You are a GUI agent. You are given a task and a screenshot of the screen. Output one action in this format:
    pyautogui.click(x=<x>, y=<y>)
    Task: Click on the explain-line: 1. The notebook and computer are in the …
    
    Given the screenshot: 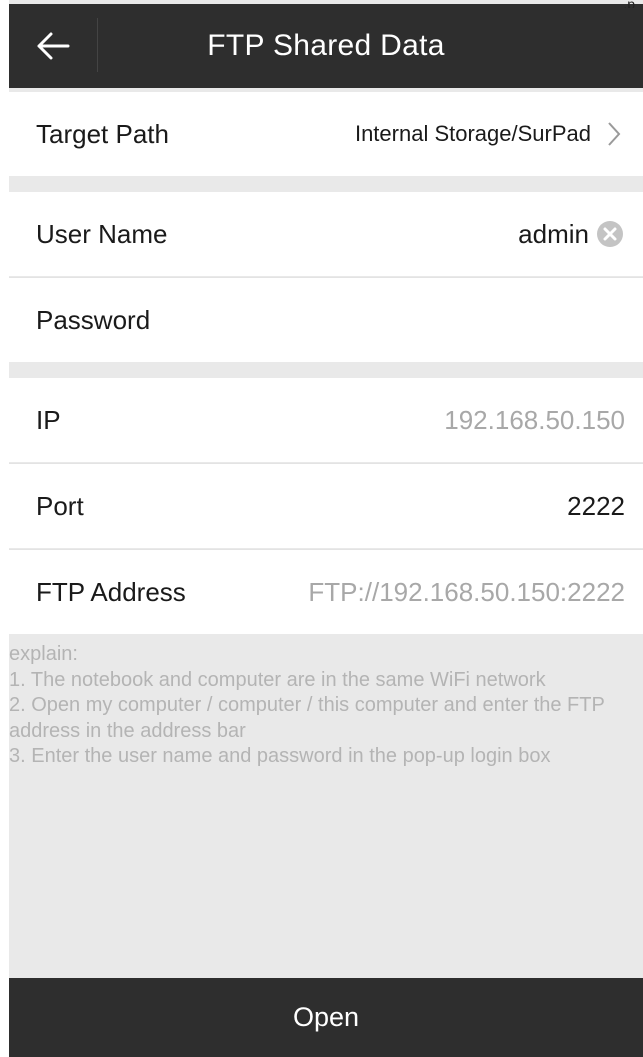 What is the action you would take?
    pyautogui.click(x=277, y=679)
    